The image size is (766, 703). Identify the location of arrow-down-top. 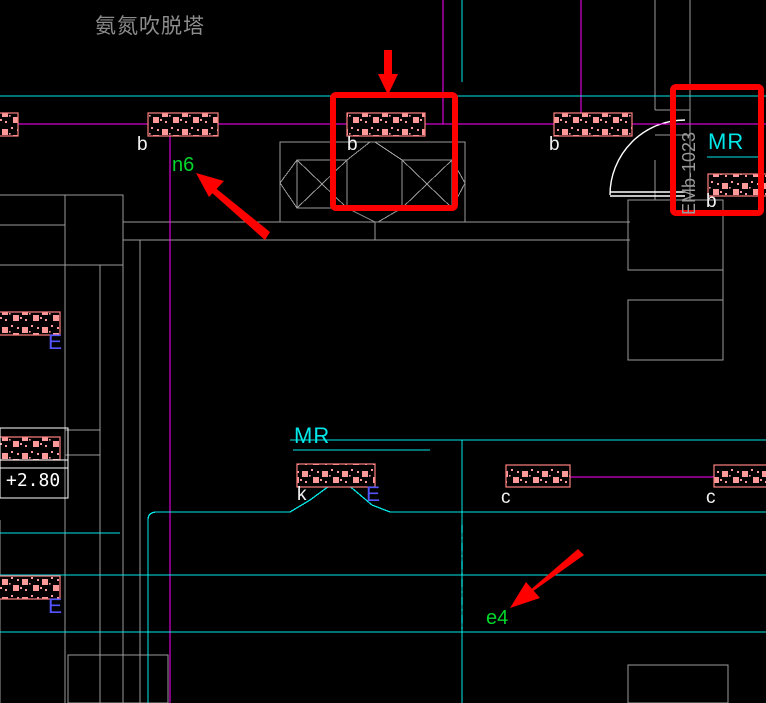
(388, 72).